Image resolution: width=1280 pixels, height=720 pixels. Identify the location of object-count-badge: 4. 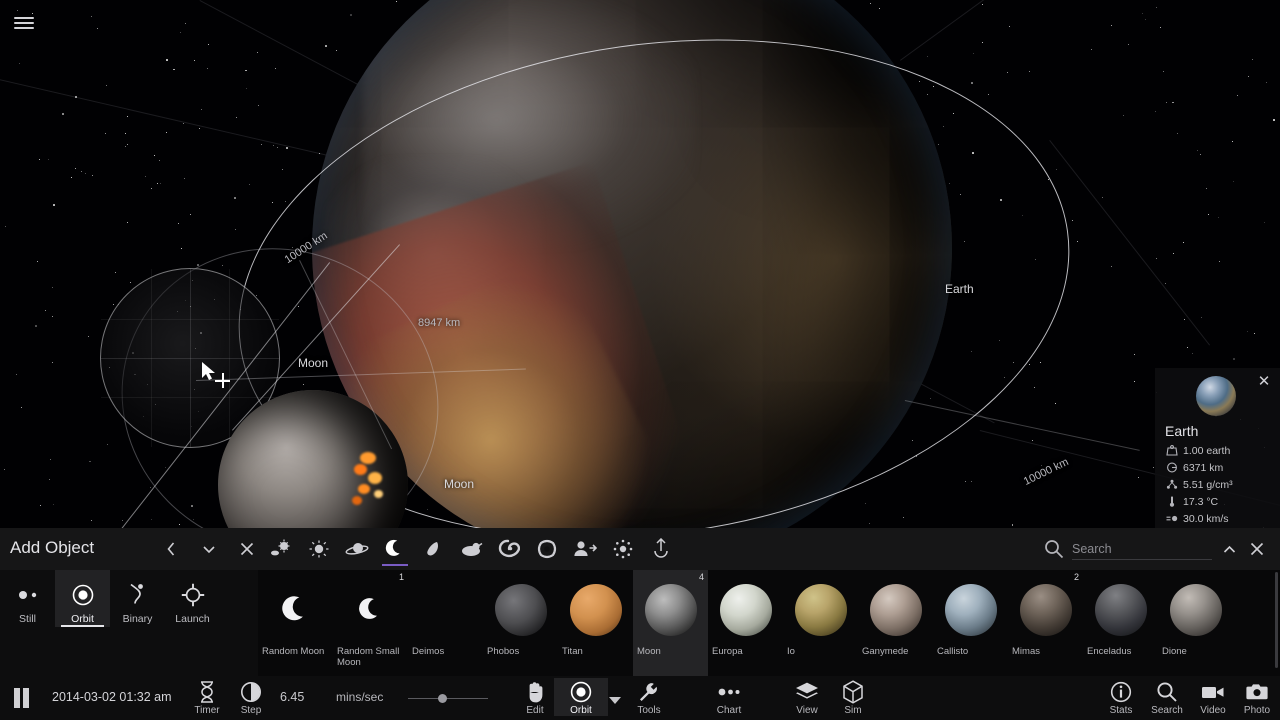
(701, 577).